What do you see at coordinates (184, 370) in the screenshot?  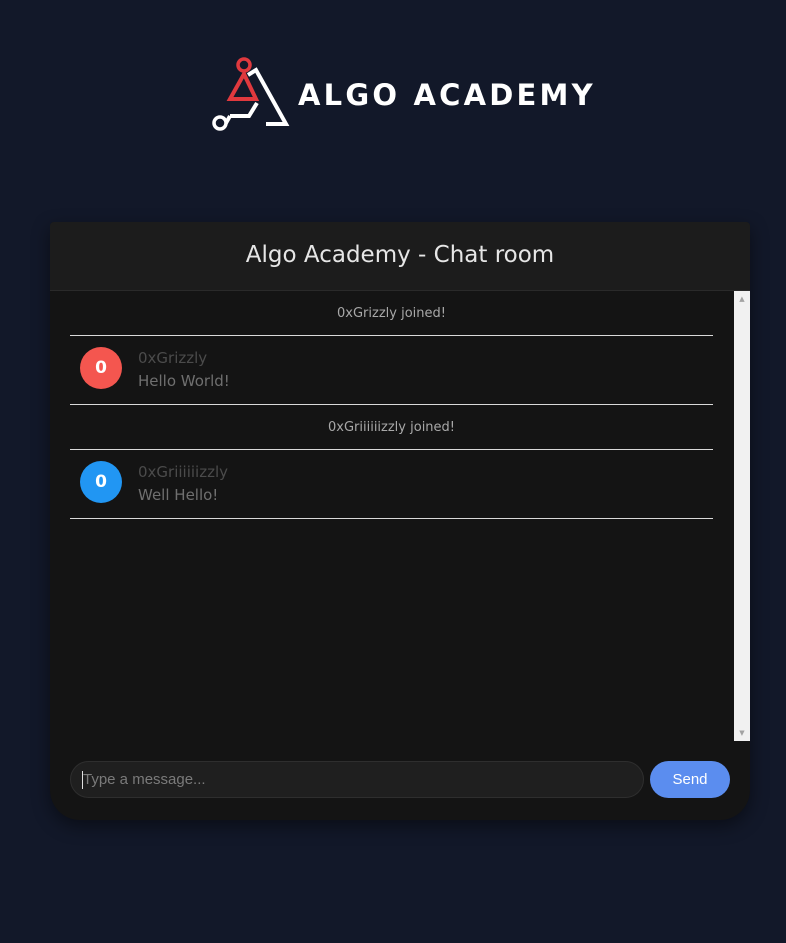 I see `message-body: 0xGrizzly Hello World!` at bounding box center [184, 370].